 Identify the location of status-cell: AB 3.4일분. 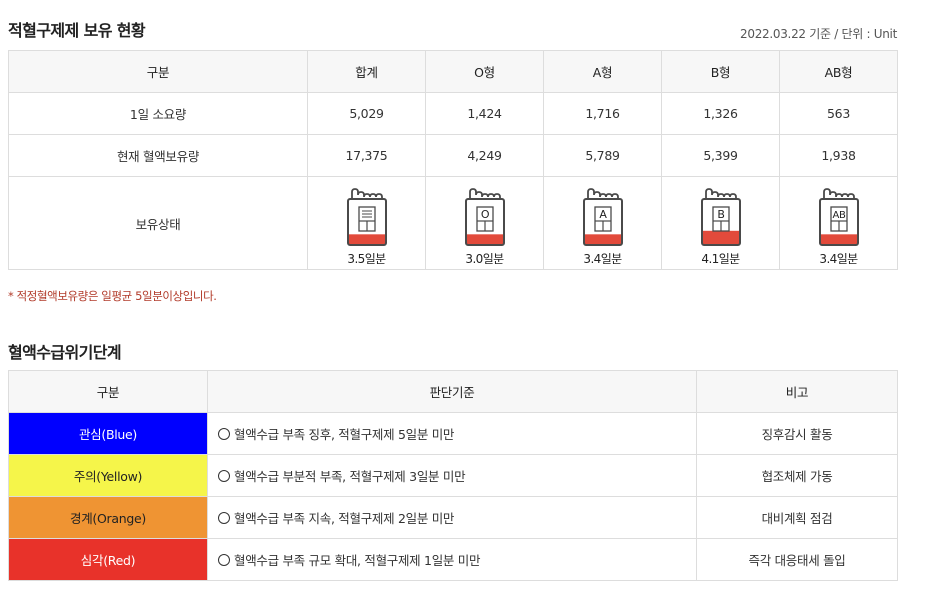
(838, 223).